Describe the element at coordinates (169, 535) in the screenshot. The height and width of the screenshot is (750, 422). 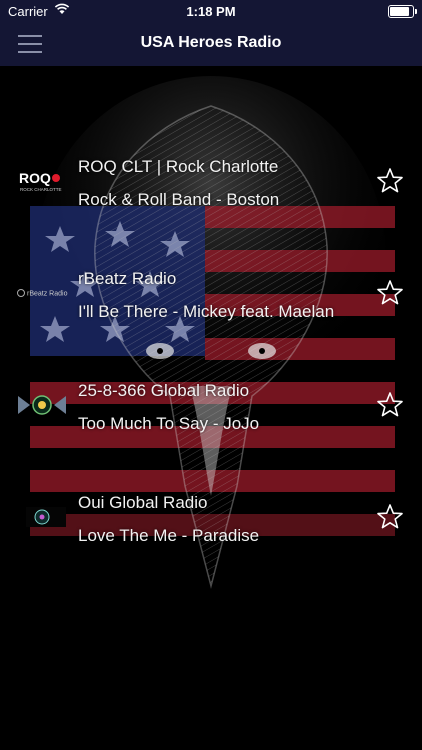
I see `now-playing-track: Love The Me - Paradise` at that location.